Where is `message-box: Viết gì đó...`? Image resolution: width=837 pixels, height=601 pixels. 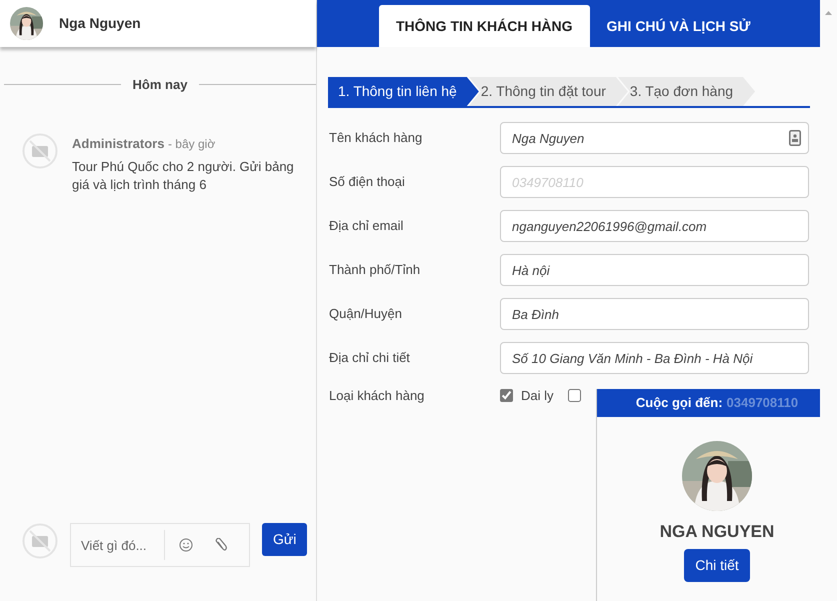
message-box: Viết gì đó... is located at coordinates (160, 545).